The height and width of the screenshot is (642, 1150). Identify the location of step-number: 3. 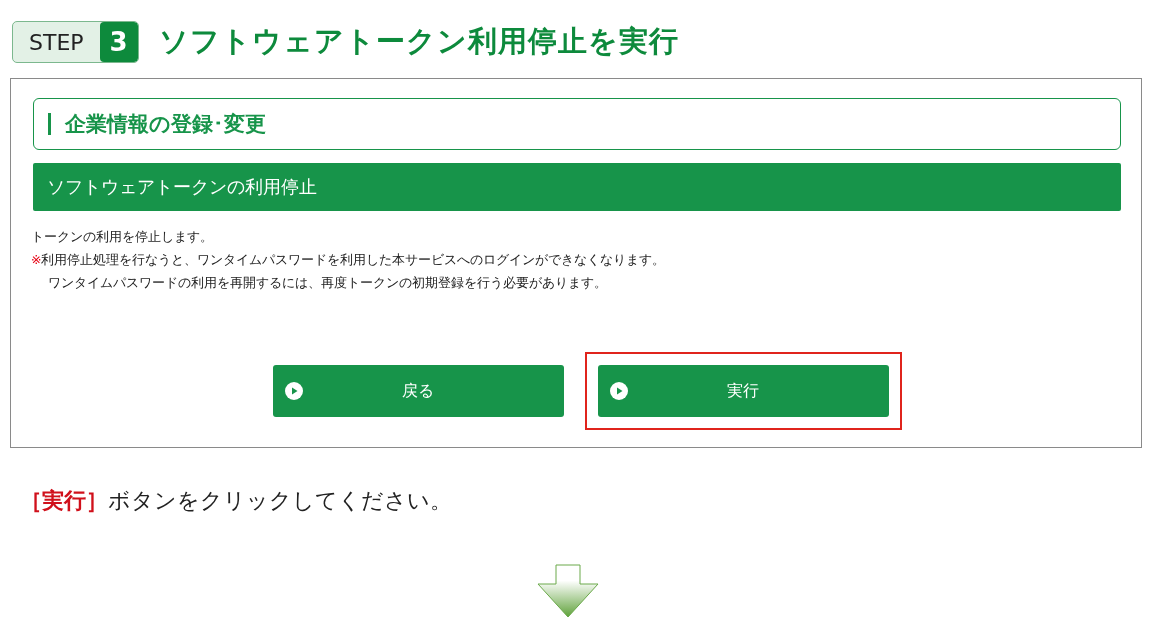
(118, 42).